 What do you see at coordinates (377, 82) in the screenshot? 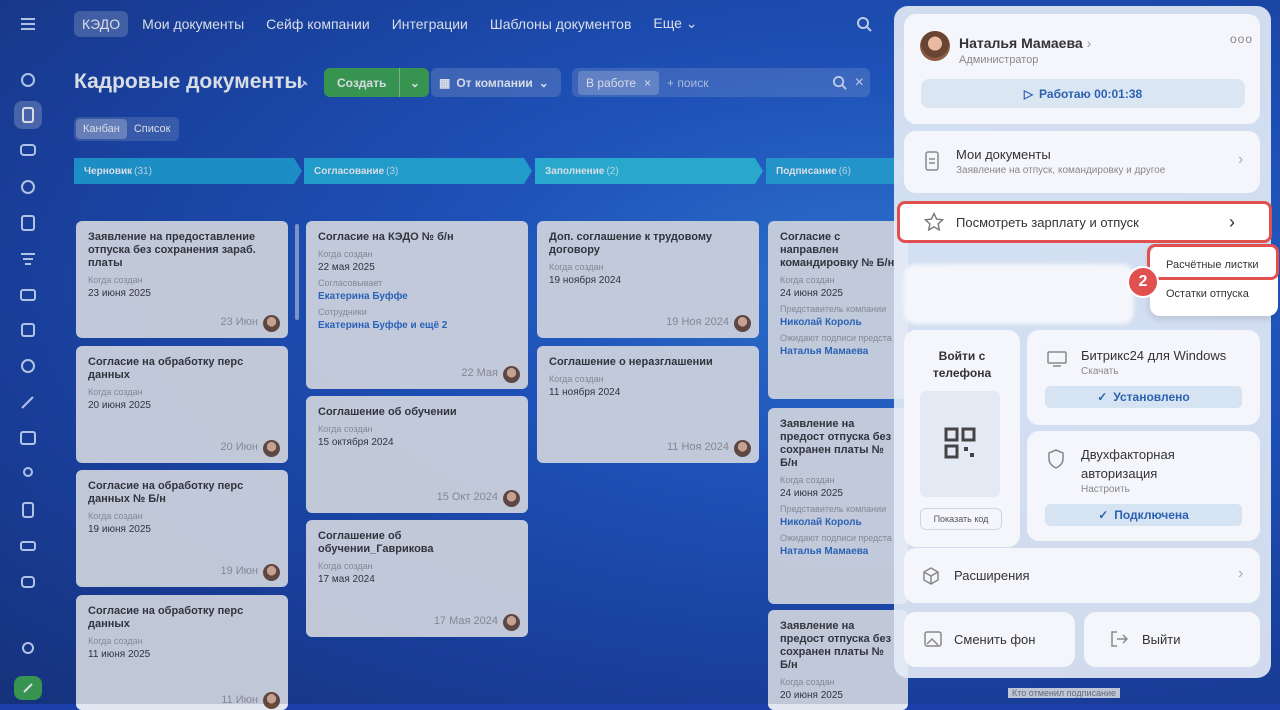
I see `create-button: Создать ⌄` at bounding box center [377, 82].